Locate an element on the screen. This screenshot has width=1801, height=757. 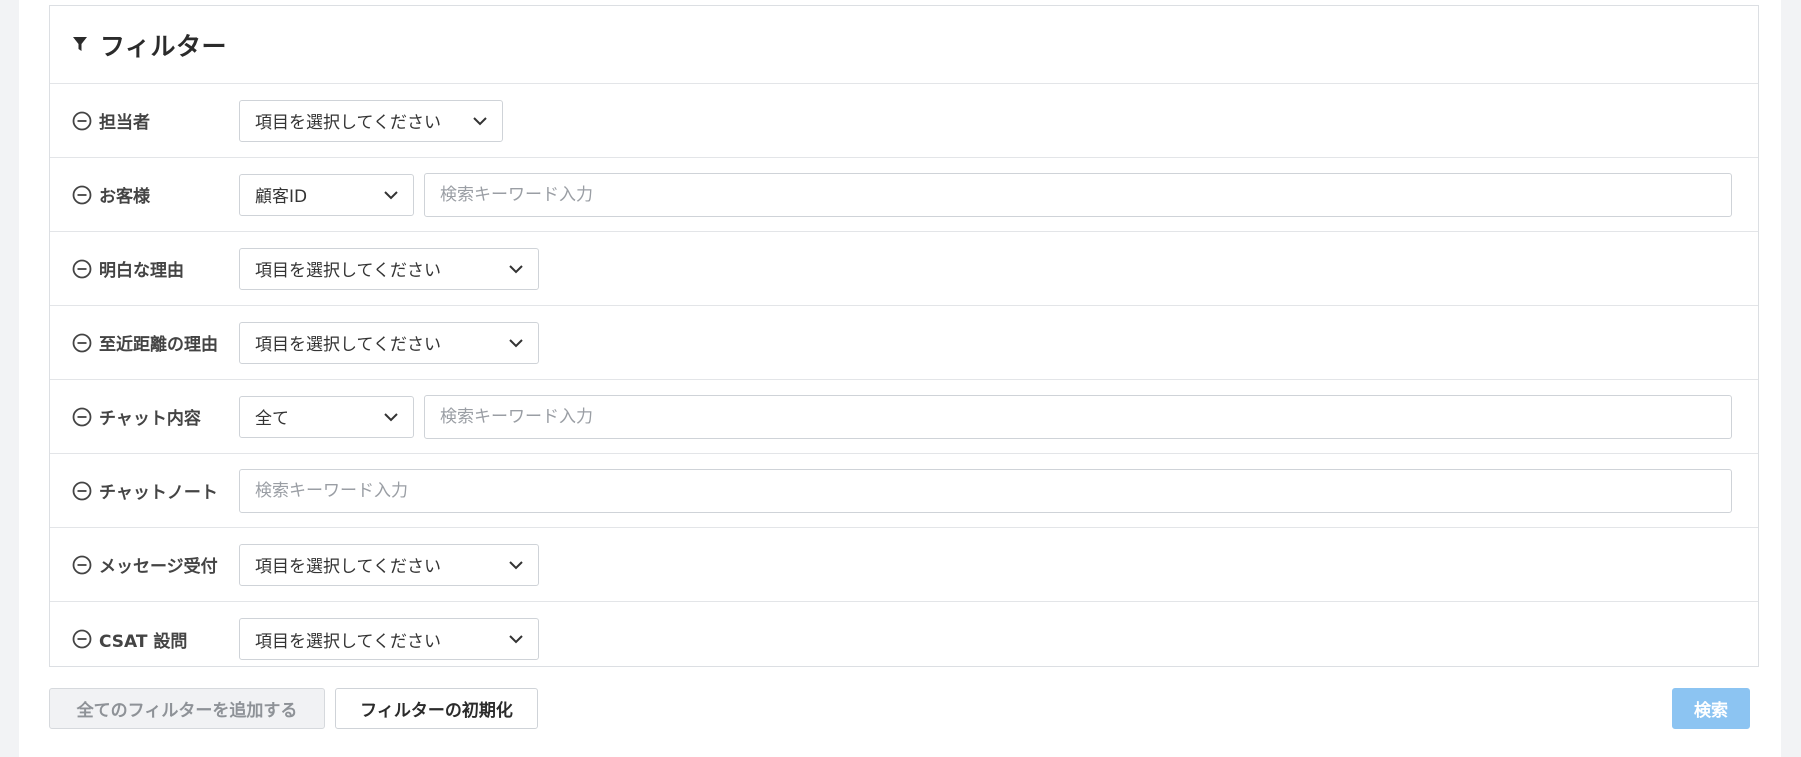
filter-label: 担当者 is located at coordinates (124, 123).